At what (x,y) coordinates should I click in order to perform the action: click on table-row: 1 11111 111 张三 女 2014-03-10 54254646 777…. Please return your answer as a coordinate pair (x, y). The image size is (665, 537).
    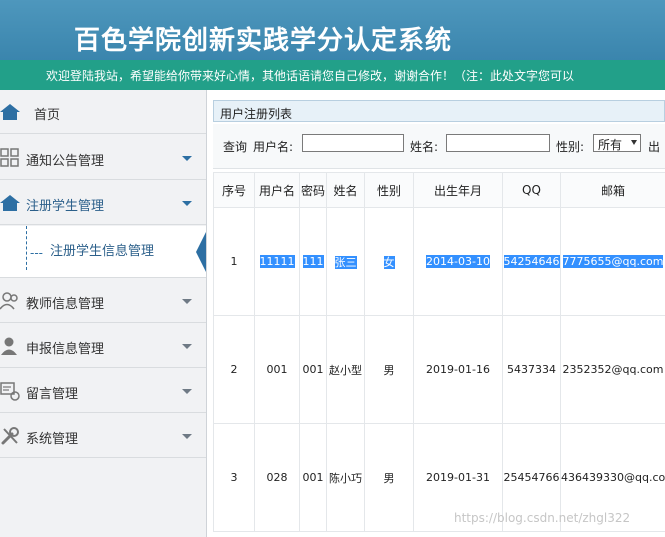
    Looking at the image, I should click on (439, 261).